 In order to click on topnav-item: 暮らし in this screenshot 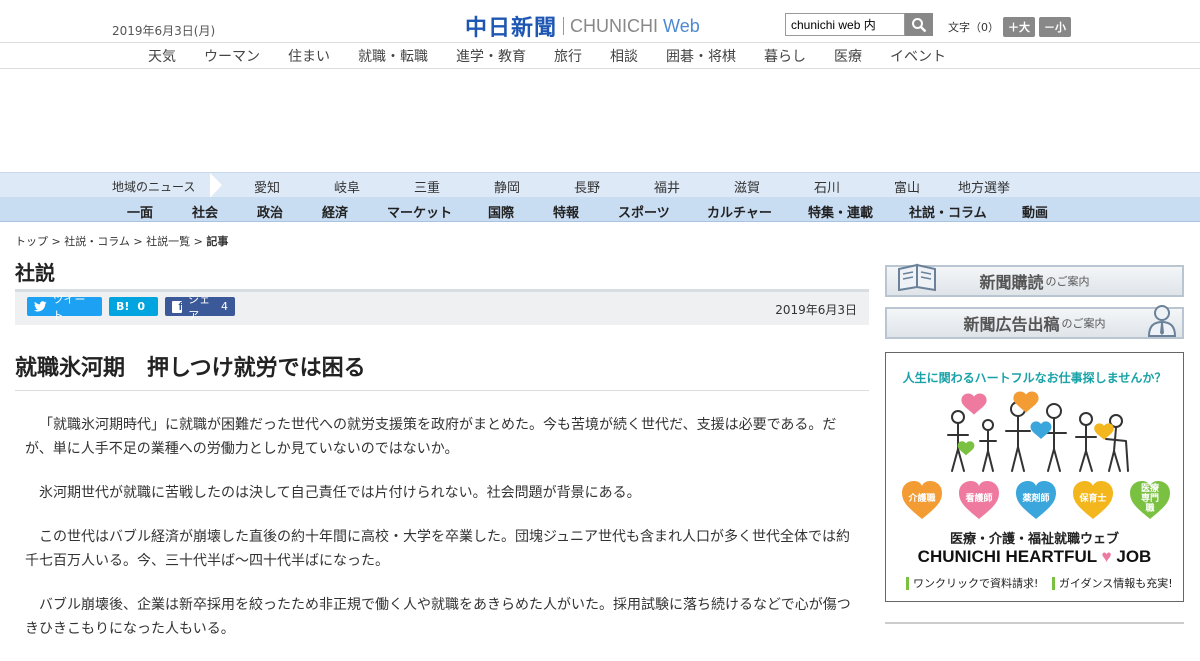, I will do `click(785, 56)`.